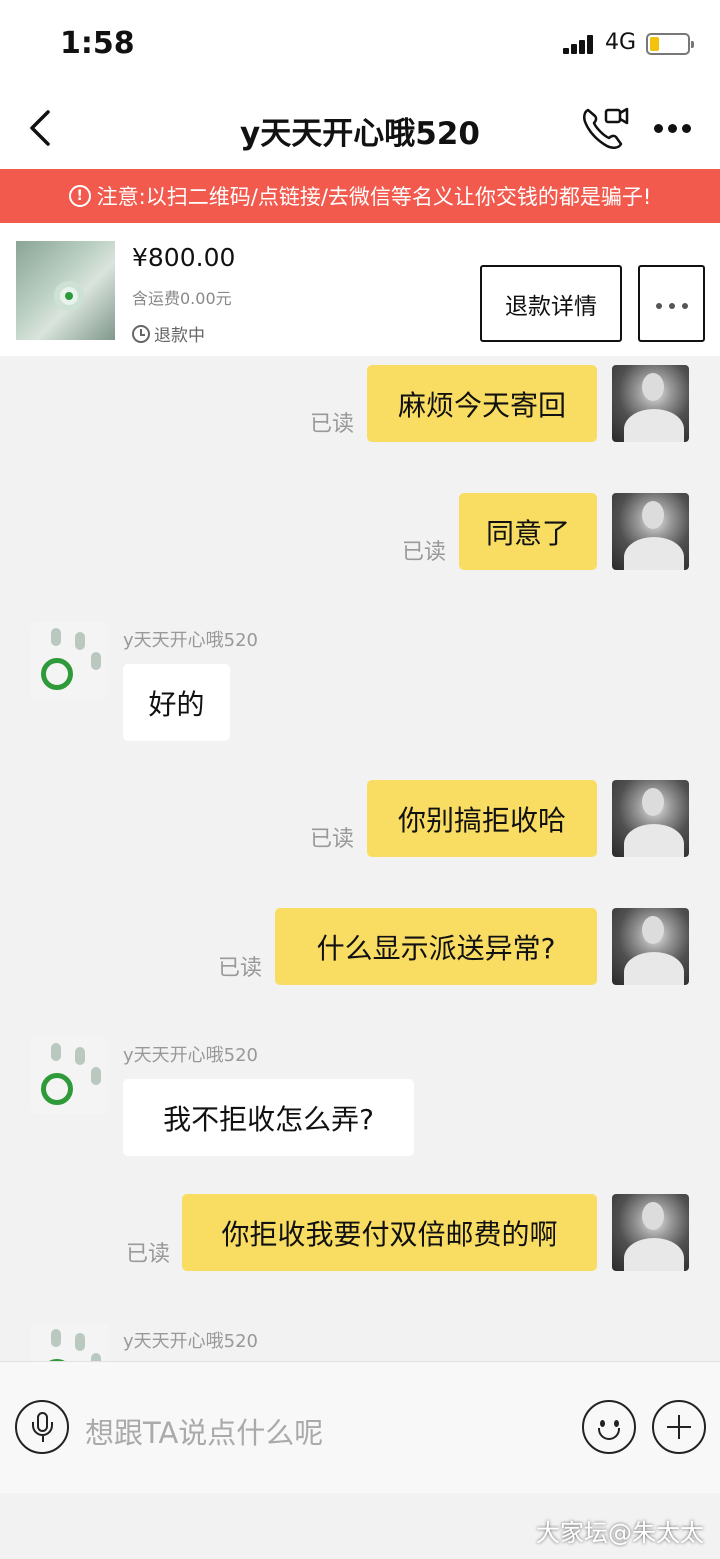  I want to click on plus-icon, so click(679, 1427).